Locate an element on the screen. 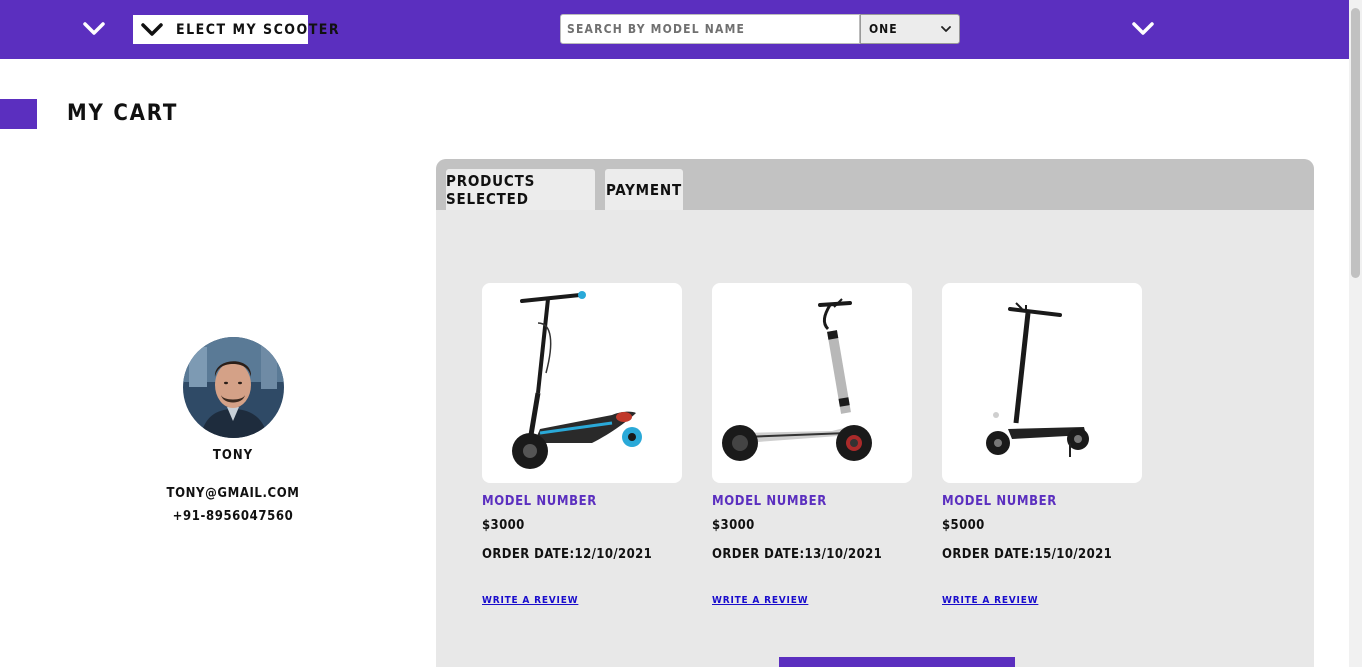 The height and width of the screenshot is (667, 1362). product-image-silver-scooter is located at coordinates (812, 383).